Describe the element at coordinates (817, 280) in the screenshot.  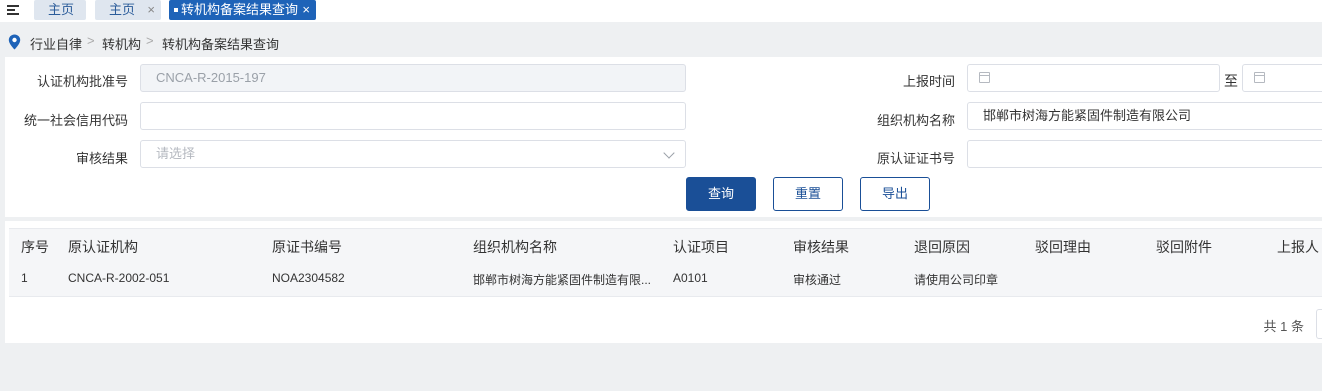
I see `cell-review-result: 审核通过` at that location.